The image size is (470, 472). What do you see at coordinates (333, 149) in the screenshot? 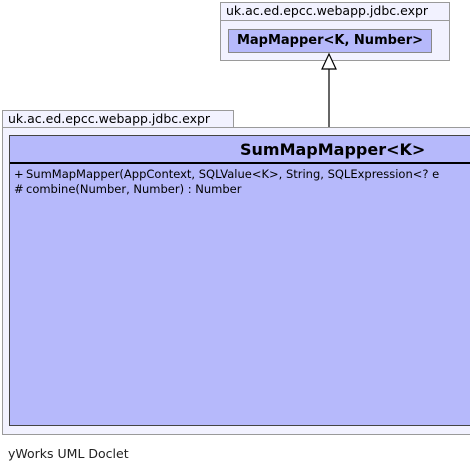
I see `child-class-name: SumMapMapper<K>` at bounding box center [333, 149].